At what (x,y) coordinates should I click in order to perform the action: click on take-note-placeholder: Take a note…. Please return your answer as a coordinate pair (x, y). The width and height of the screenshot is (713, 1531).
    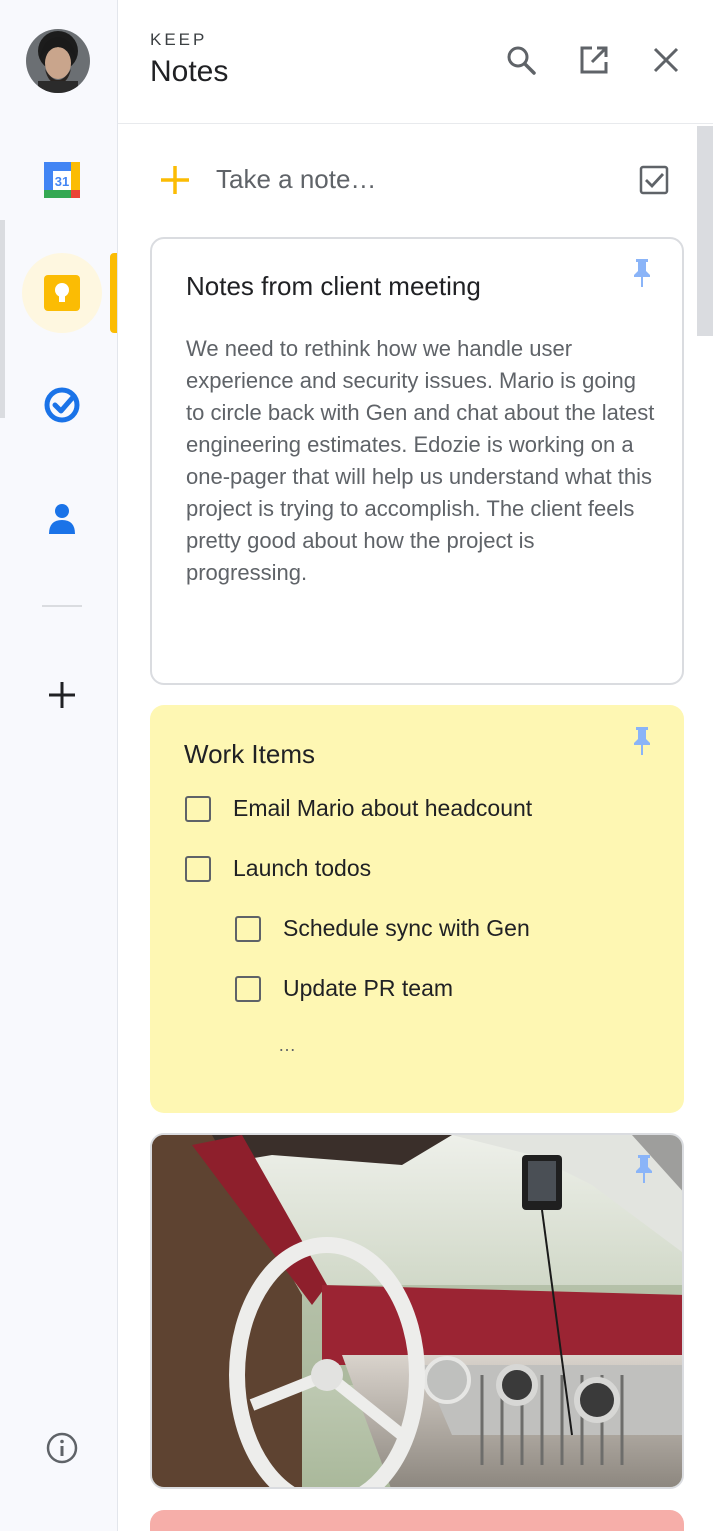
    Looking at the image, I should click on (296, 179).